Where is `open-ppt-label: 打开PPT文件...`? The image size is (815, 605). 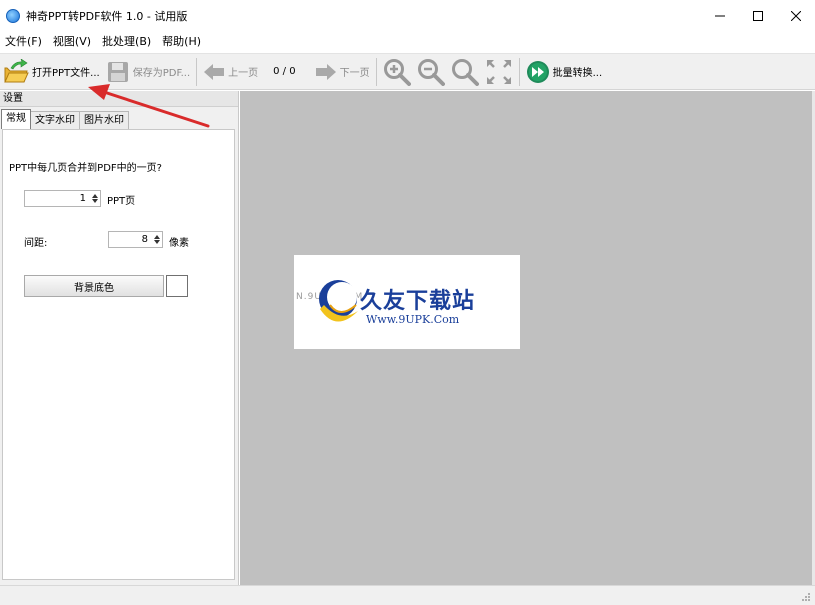 open-ppt-label: 打开PPT文件... is located at coordinates (66, 73).